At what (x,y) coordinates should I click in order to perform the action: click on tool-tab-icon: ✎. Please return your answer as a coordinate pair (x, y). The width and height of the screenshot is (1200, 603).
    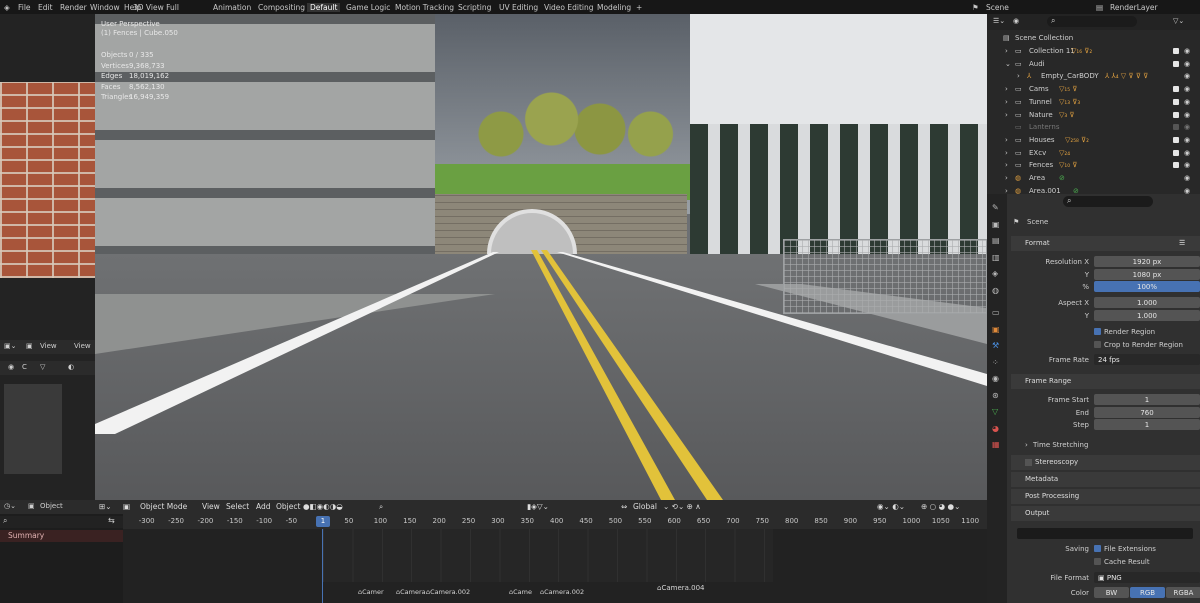
    Looking at the image, I should click on (996, 208).